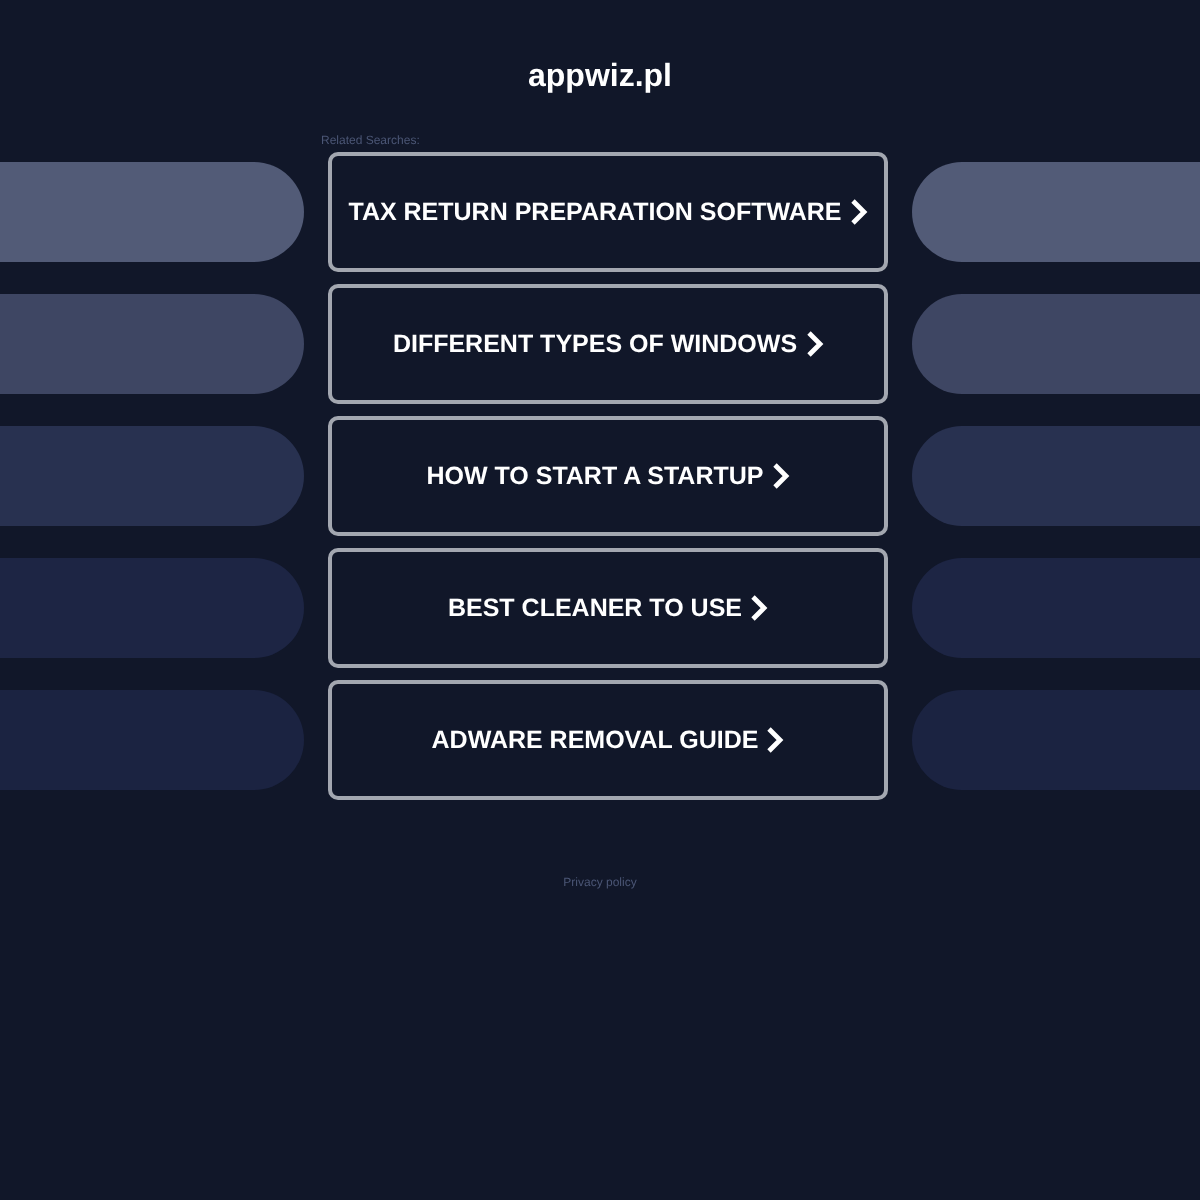 This screenshot has height=1200, width=1200. I want to click on related-search-link: BEST CLEANER TO USE, so click(608, 608).